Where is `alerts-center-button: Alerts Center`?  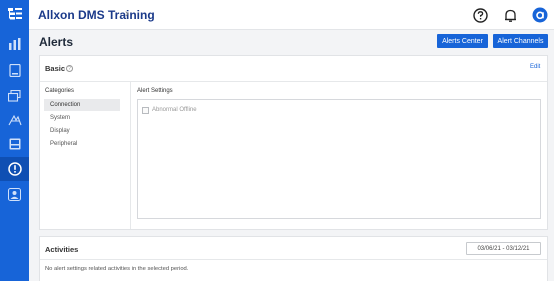 alerts-center-button: Alerts Center is located at coordinates (462, 41).